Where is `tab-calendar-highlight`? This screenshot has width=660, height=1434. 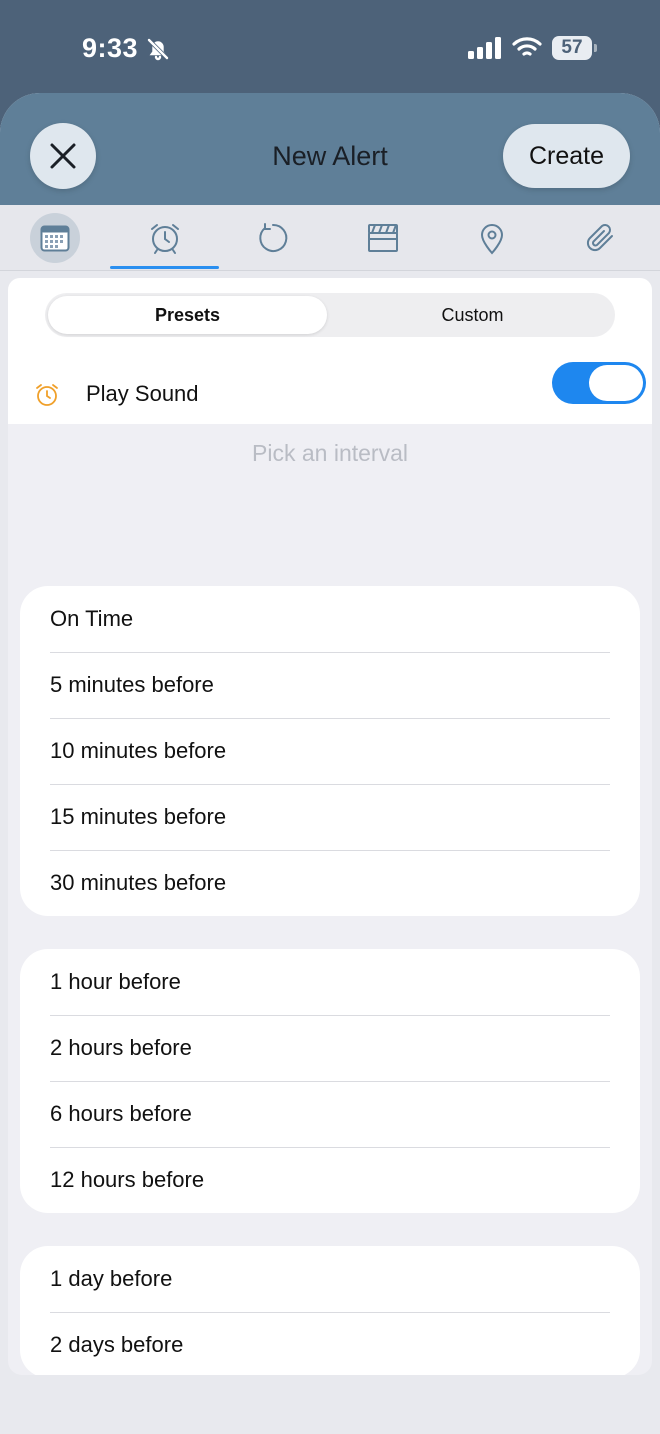
tab-calendar-highlight is located at coordinates (55, 238).